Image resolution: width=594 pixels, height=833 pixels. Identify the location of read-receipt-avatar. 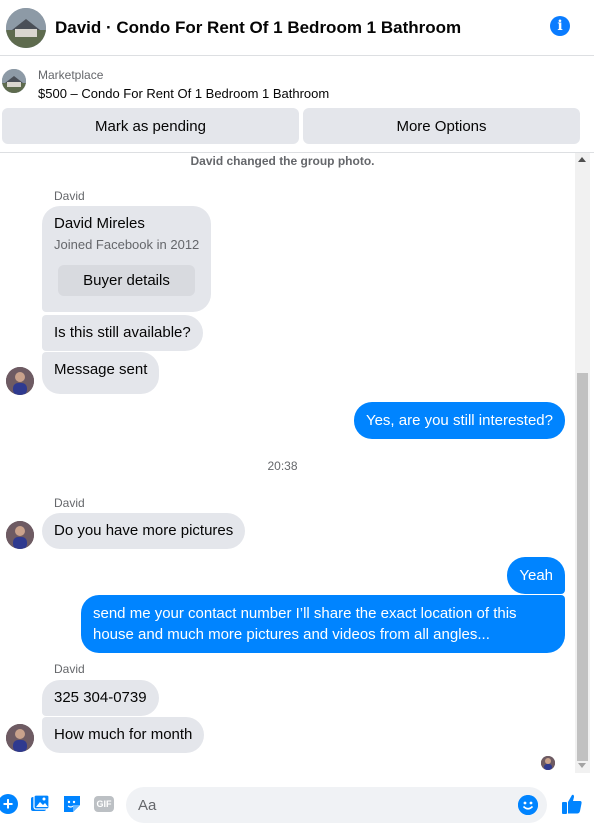
(548, 763).